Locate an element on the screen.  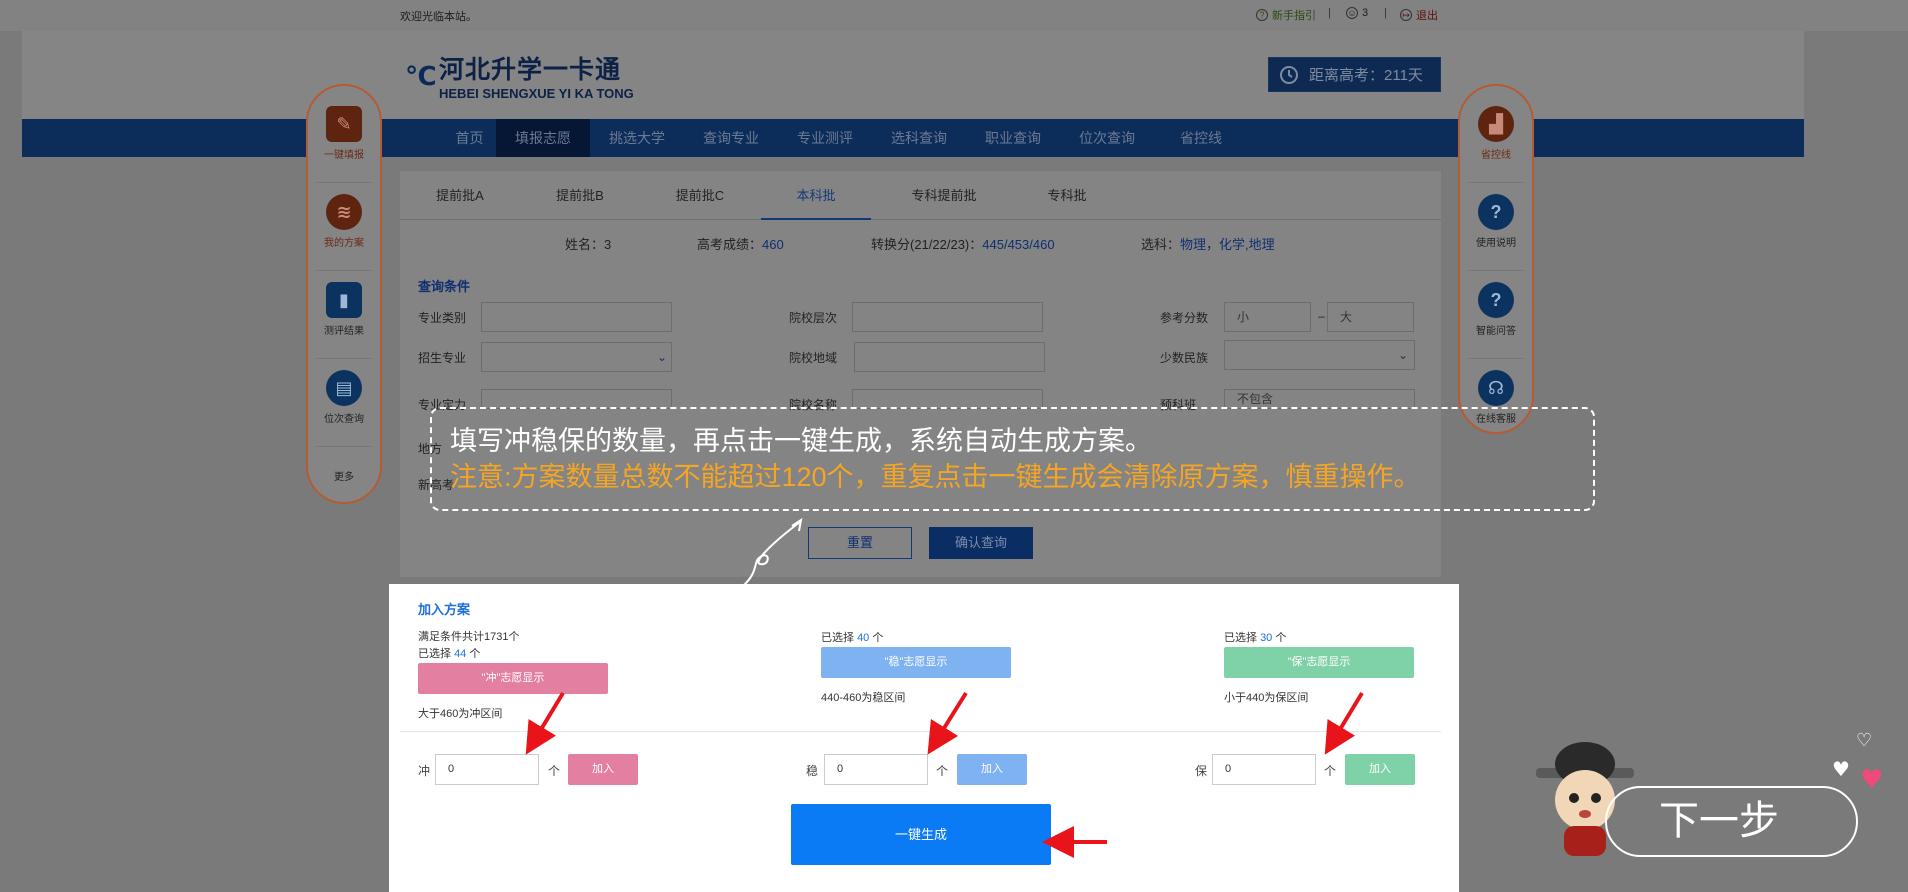
arrow-to-wen is located at coordinates (947, 723).